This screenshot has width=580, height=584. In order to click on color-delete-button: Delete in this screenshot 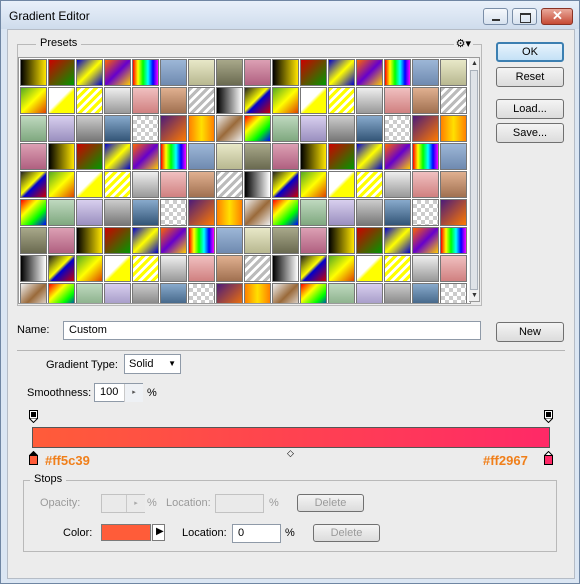, I will do `click(346, 533)`.